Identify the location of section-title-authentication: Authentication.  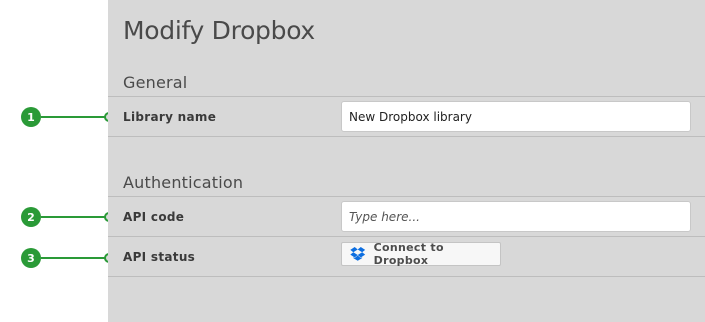
(183, 182).